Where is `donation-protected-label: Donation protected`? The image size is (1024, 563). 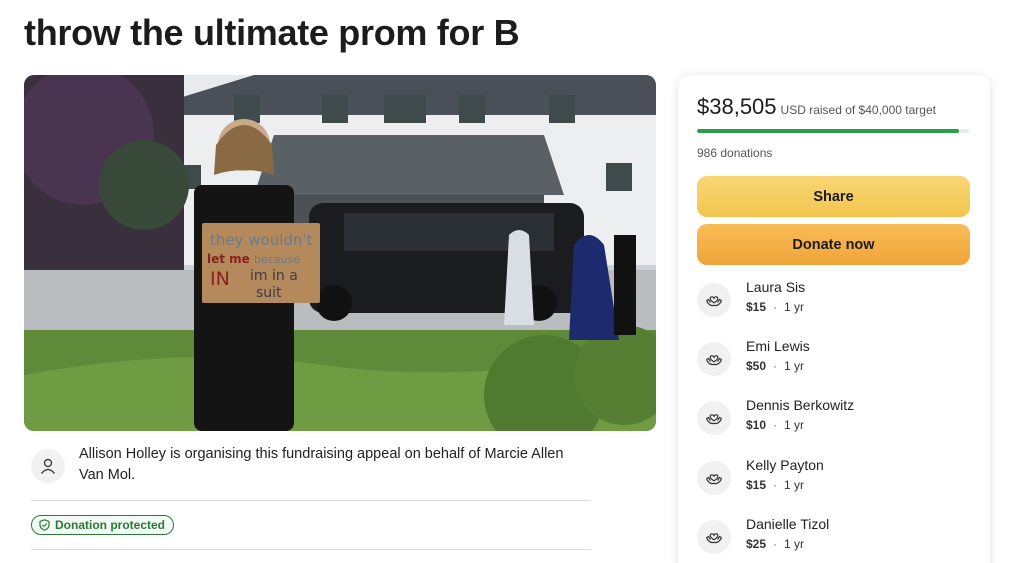
donation-protected-label: Donation protected is located at coordinates (110, 525).